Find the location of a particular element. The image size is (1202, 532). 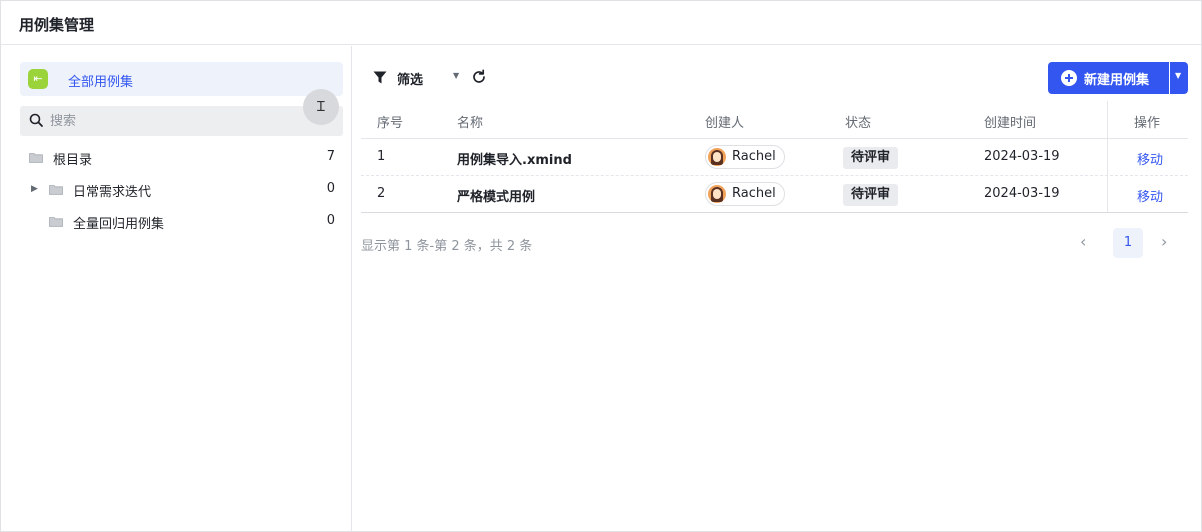

tree-item-full-regression: 全量回归用例集 0 is located at coordinates (176, 222).